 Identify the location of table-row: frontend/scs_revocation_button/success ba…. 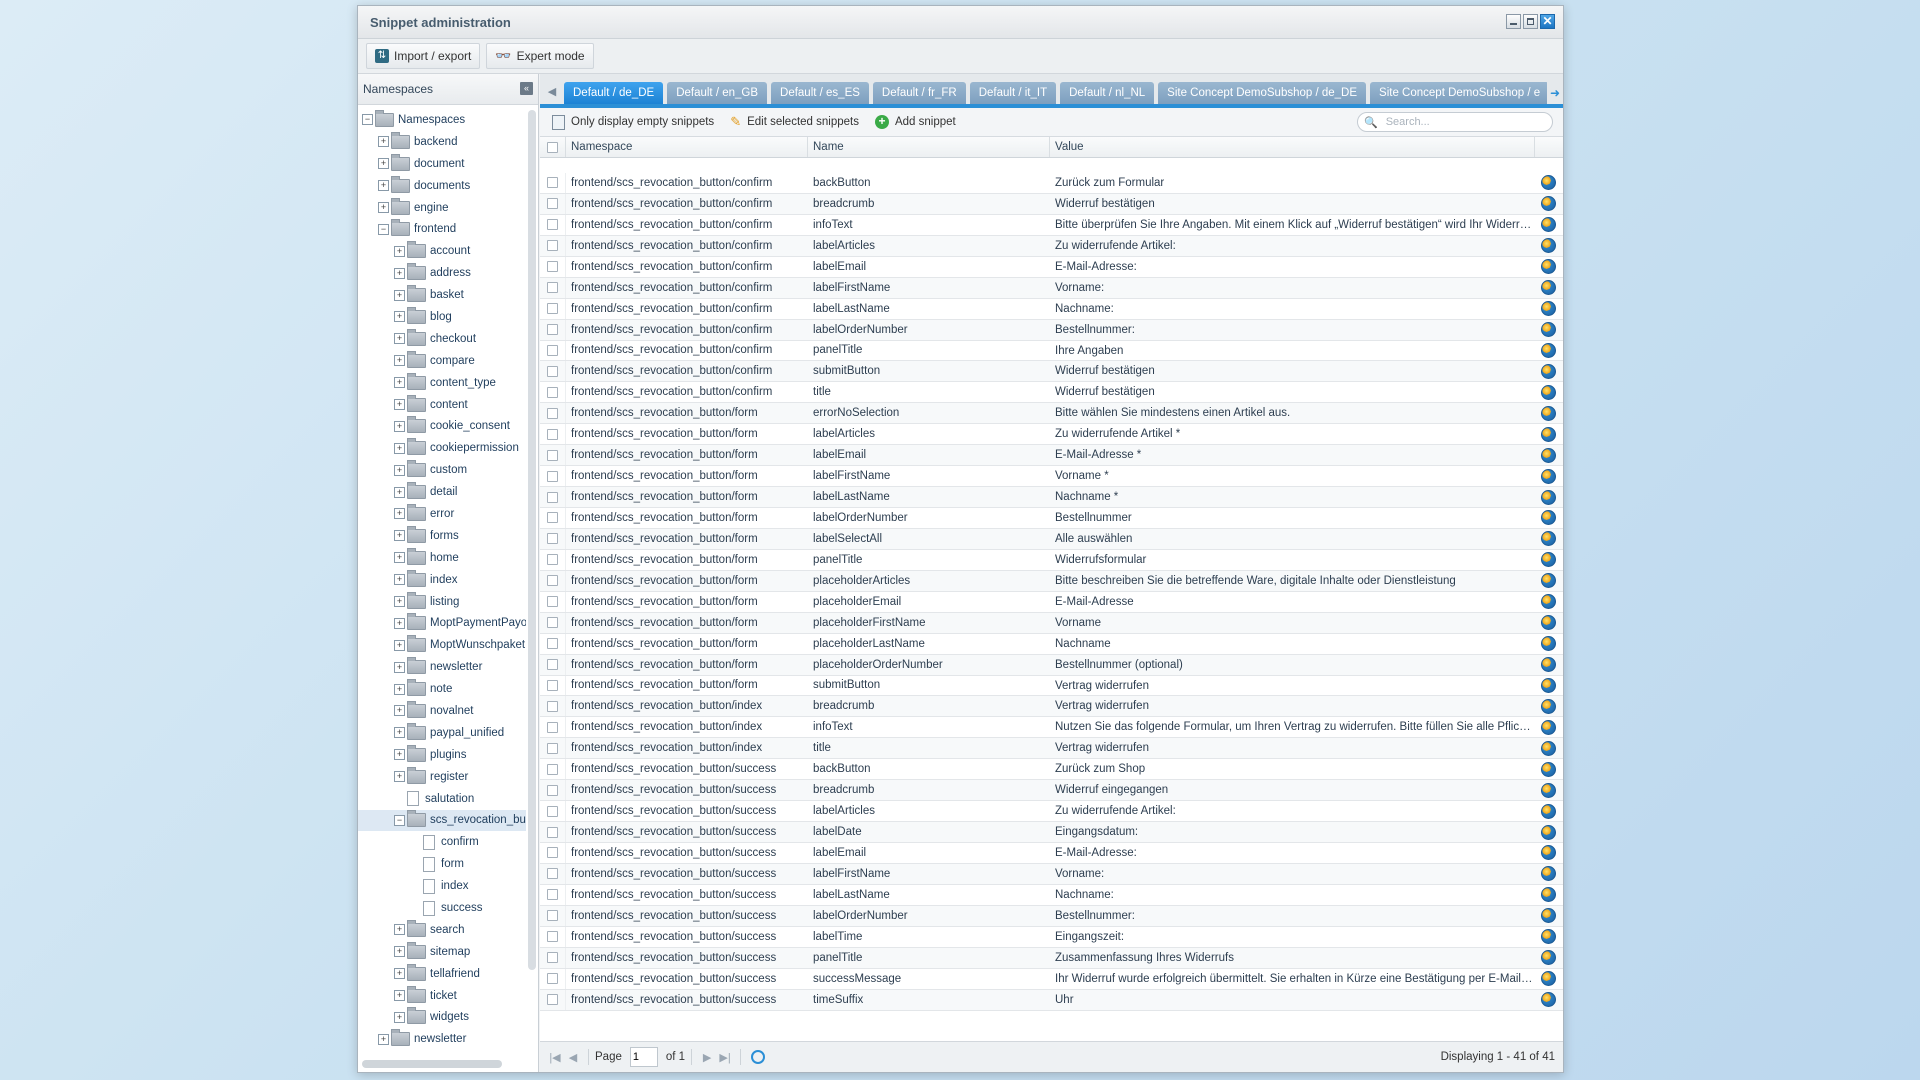
(1051, 770).